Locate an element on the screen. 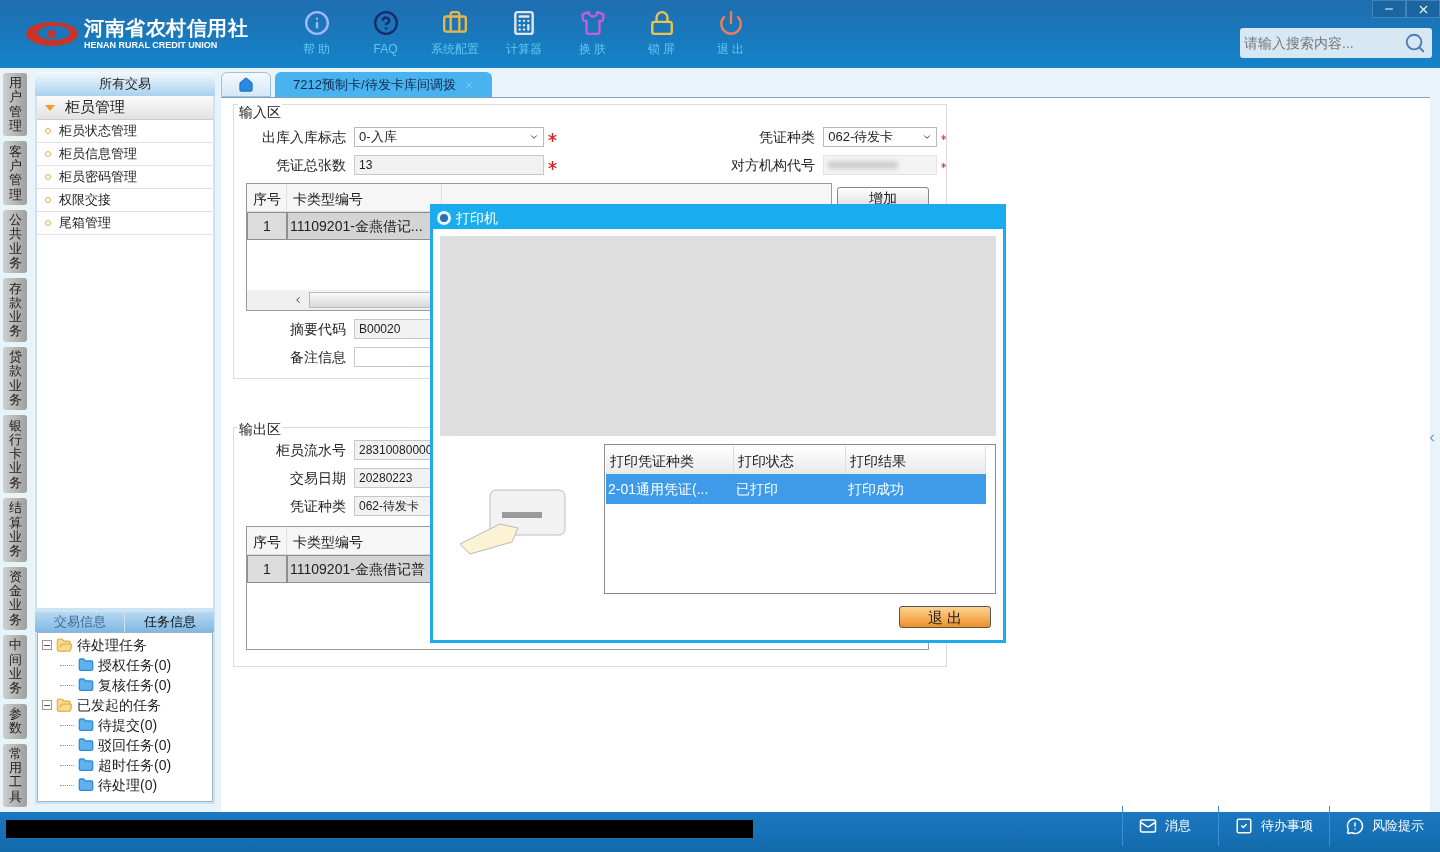 The height and width of the screenshot is (852, 1440). field-label: 备注信息 is located at coordinates (318, 357).